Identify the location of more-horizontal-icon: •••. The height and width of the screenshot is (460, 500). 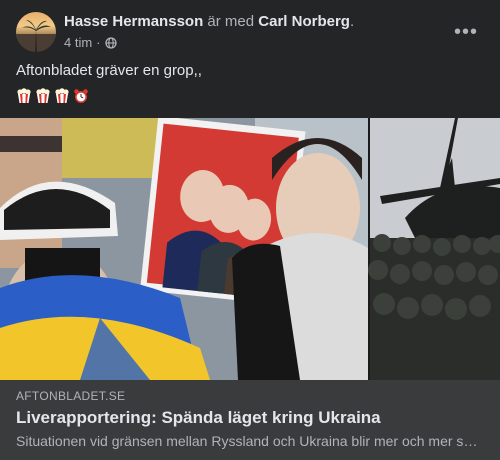
(465, 31).